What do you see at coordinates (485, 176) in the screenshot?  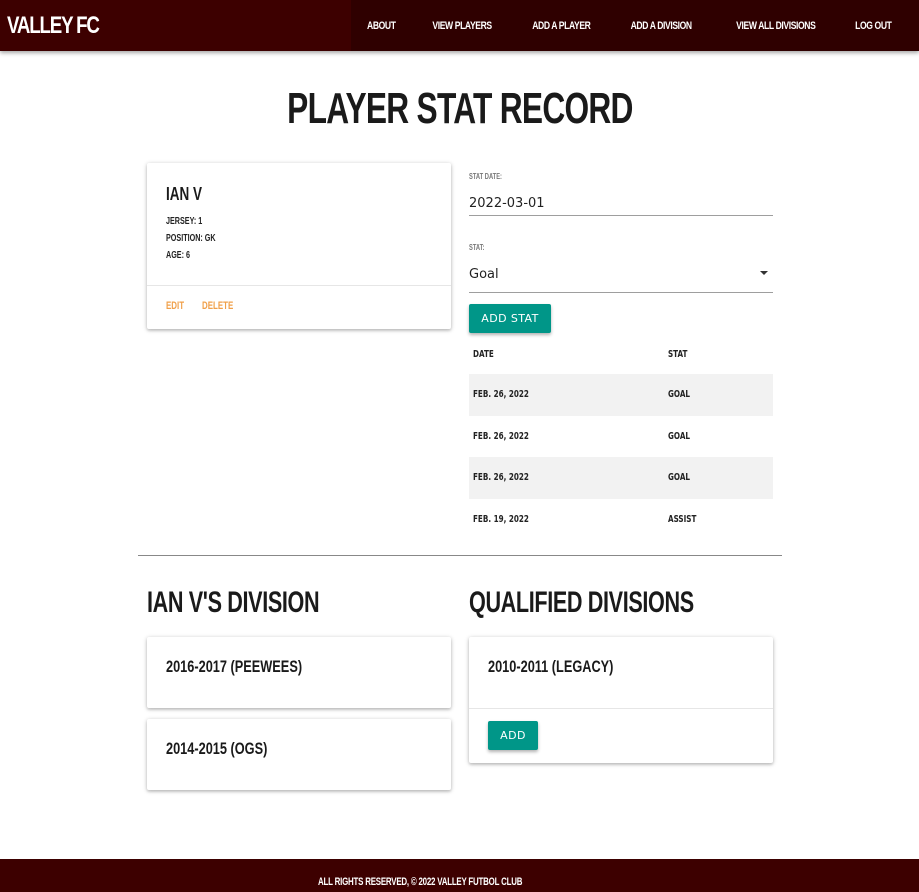 I see `stat-date-label-text: STAT DATE:` at bounding box center [485, 176].